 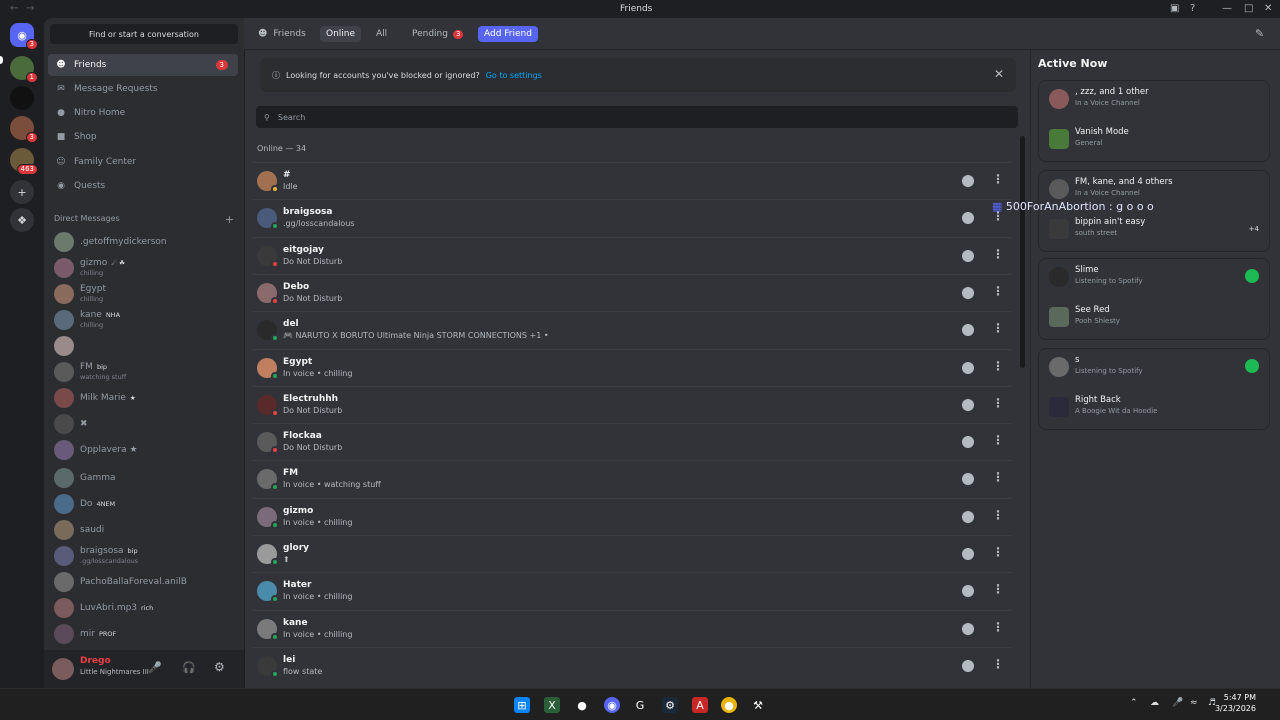 I want to click on server-icon: 3, so click(x=24, y=129).